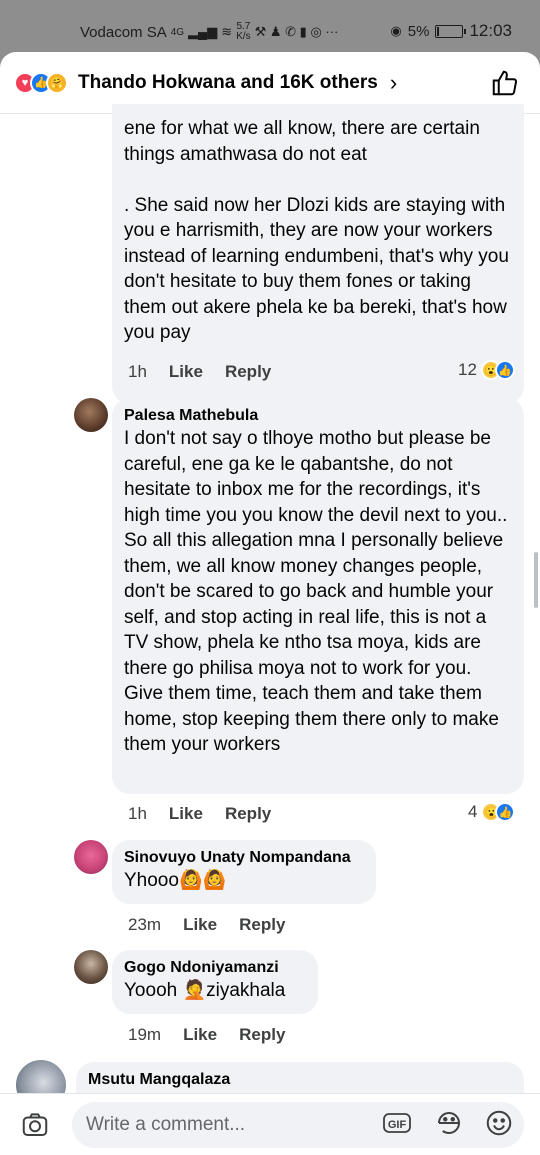 Image resolution: width=540 pixels, height=1155 pixels. What do you see at coordinates (296, 31) in the screenshot?
I see `notification-icons: ⚒ ♟ ✆ ▮ ◎ ···` at bounding box center [296, 31].